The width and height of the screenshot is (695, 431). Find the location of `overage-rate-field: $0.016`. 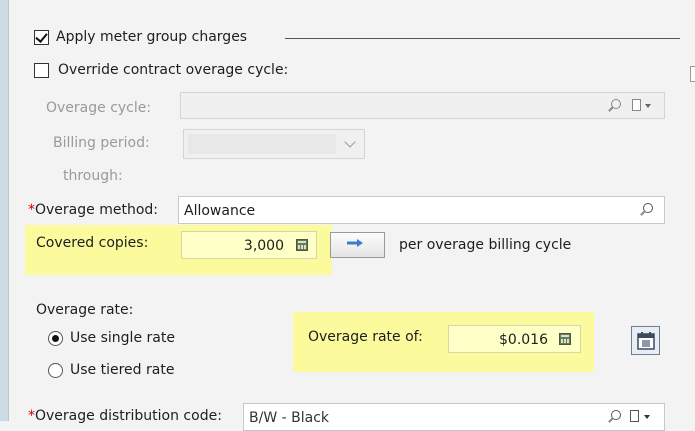

overage-rate-field: $0.016 is located at coordinates (514, 339).